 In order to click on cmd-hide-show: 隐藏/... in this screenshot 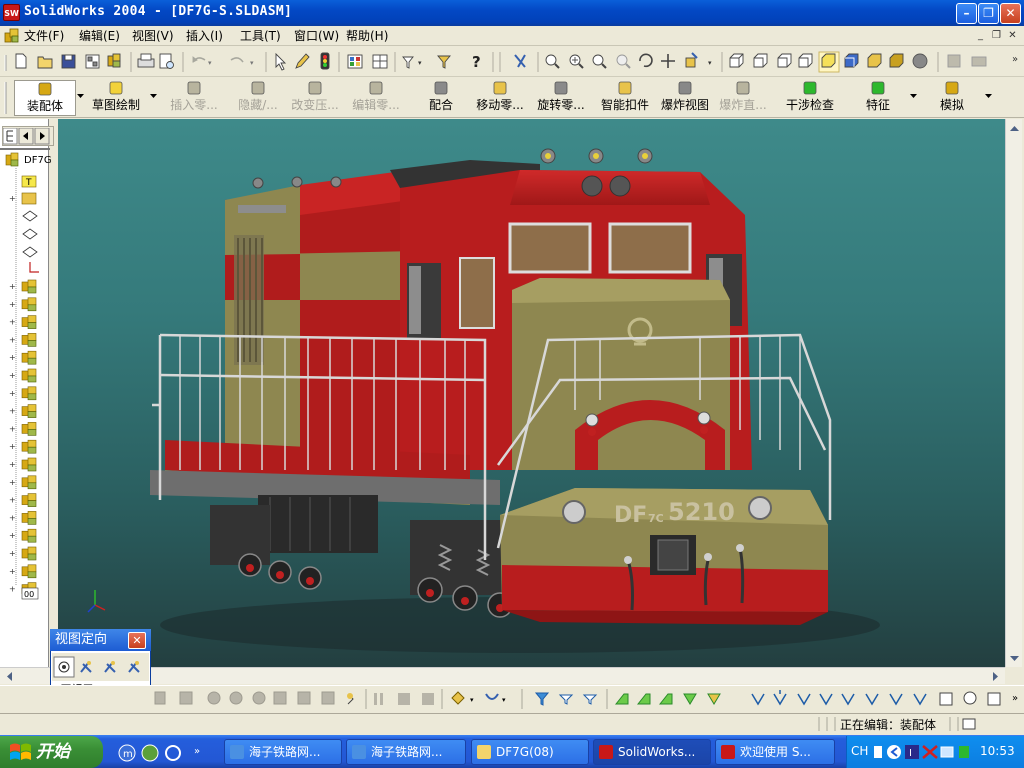, I will do `click(258, 98)`.